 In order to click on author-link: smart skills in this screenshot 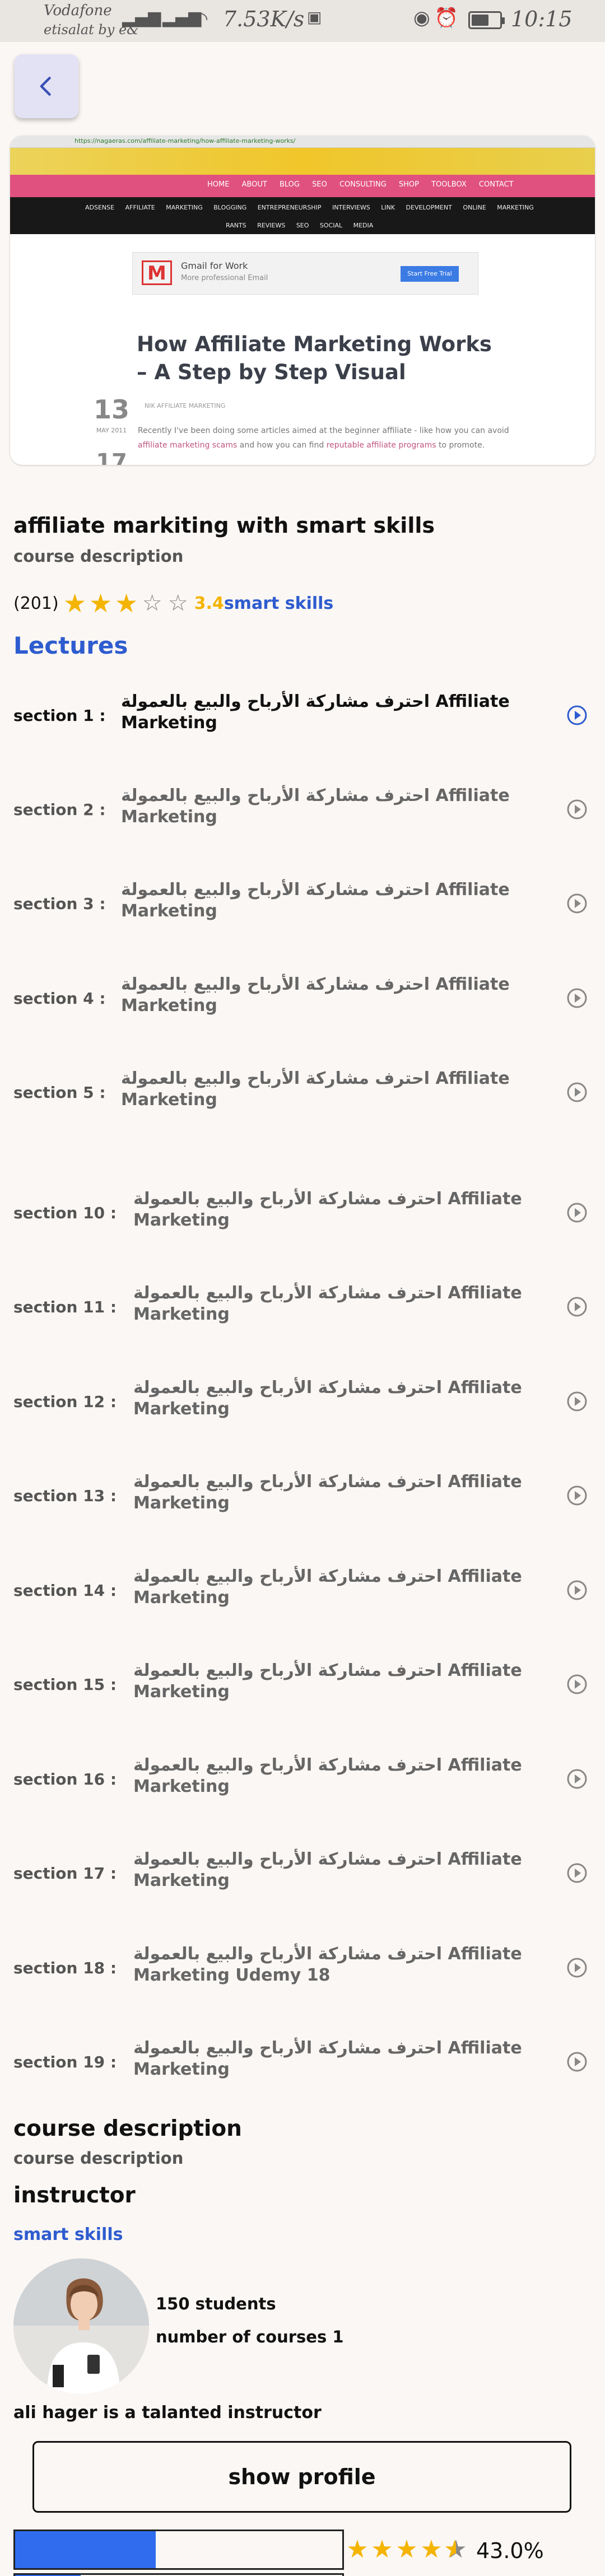, I will do `click(278, 603)`.